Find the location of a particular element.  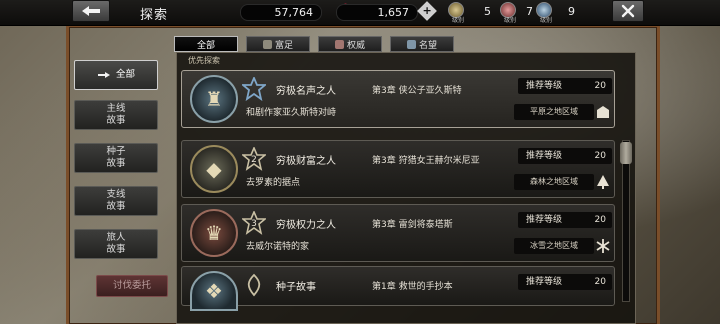

close-icon is located at coordinates (628, 11).